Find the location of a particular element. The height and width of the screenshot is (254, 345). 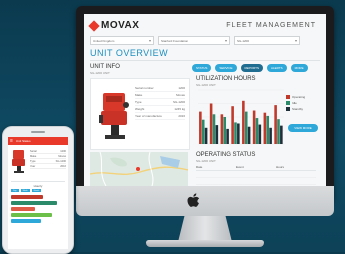

brand-logo: MOVAX is located at coordinates (114, 25).